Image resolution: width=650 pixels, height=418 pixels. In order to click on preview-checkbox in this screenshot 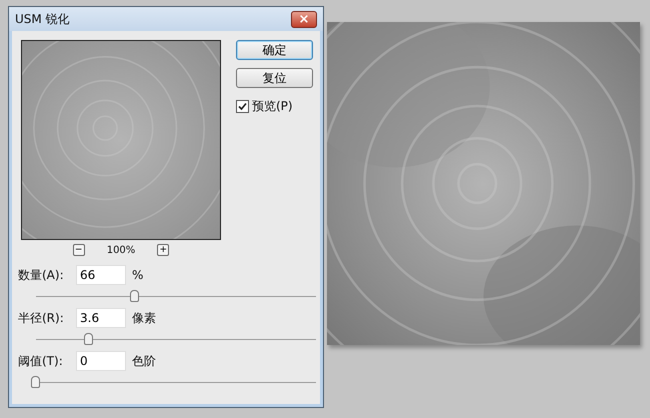, I will do `click(242, 106)`.